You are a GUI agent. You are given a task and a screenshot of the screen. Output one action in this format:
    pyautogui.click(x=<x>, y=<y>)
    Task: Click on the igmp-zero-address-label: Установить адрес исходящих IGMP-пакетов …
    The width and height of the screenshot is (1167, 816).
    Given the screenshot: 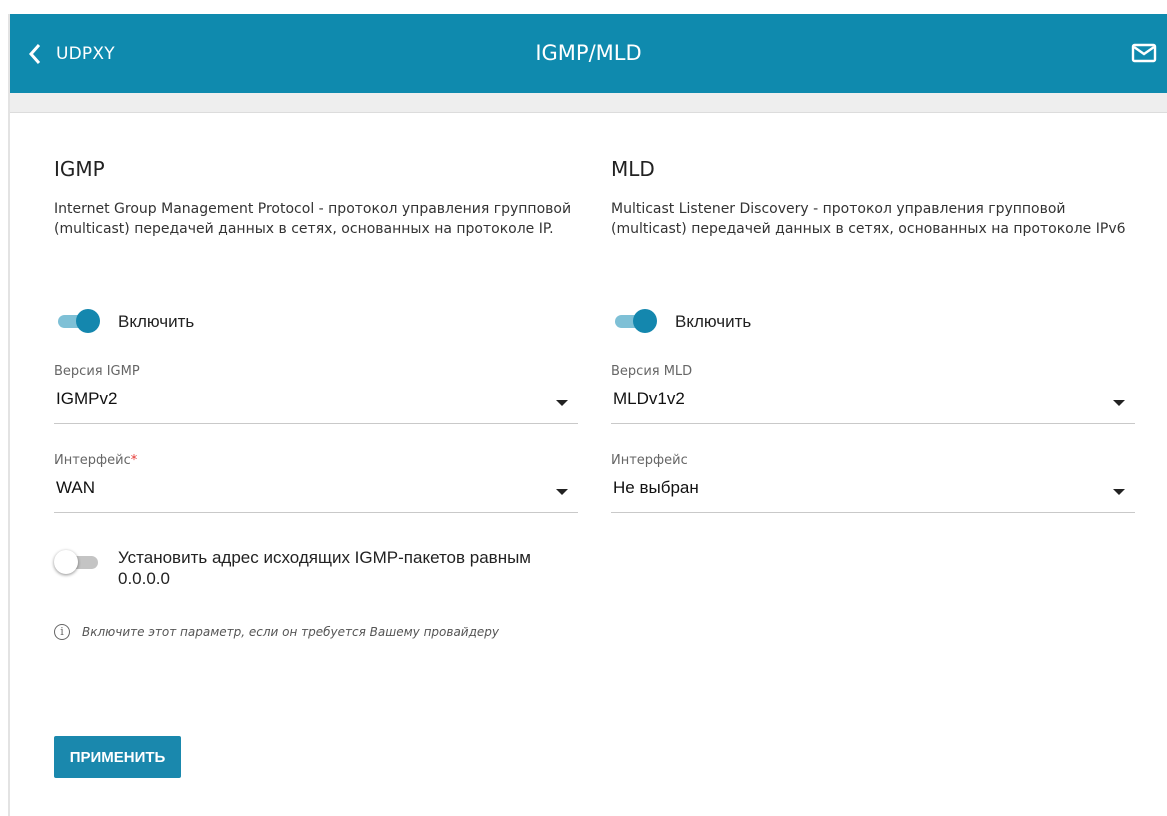 What is the action you would take?
    pyautogui.click(x=324, y=568)
    